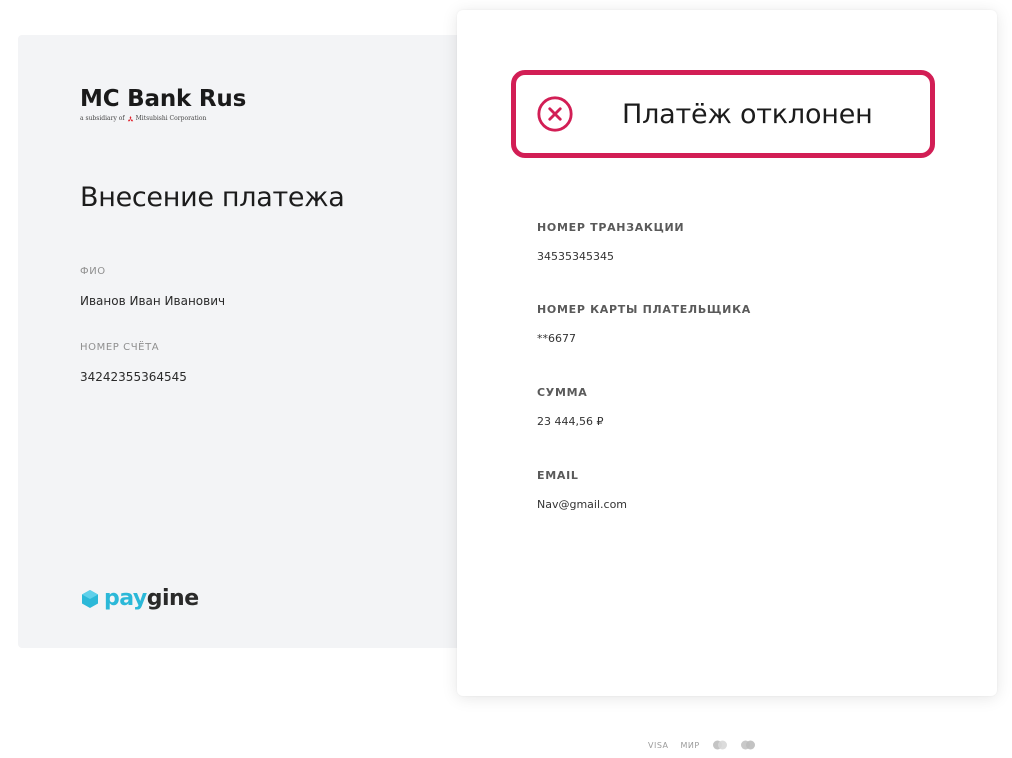 This screenshot has height=758, width=1012. I want to click on amount-value: 23 444,56 ₽, so click(570, 421).